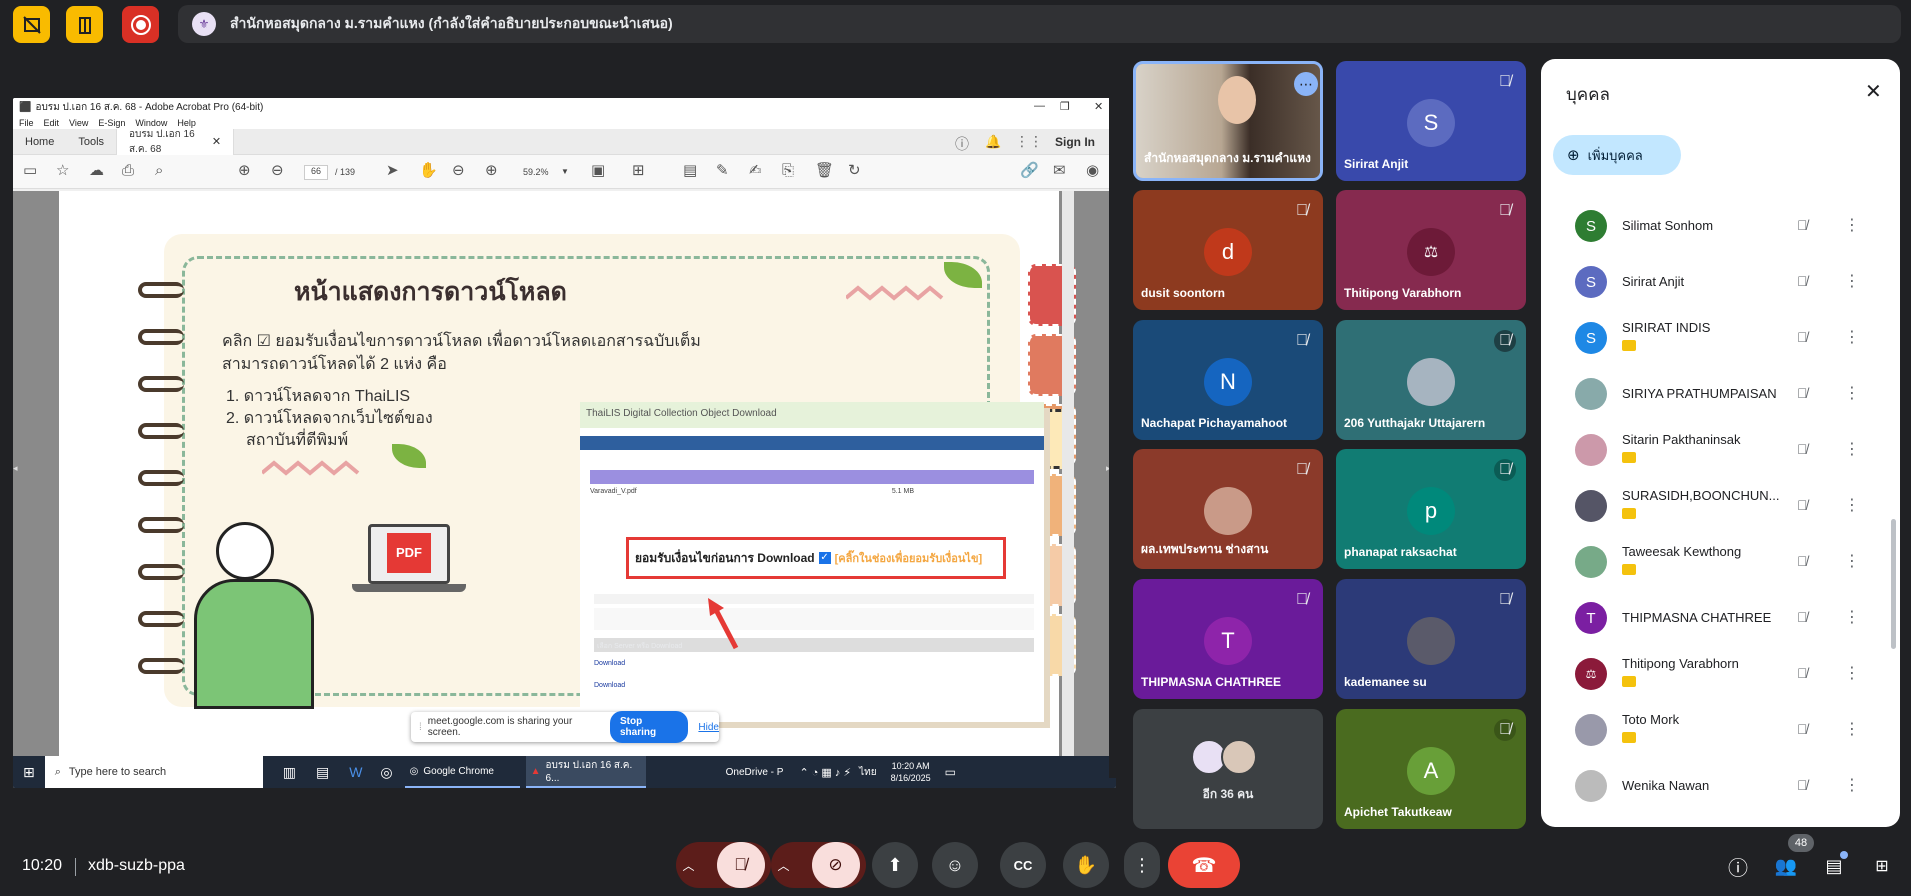 Image resolution: width=1911 pixels, height=896 pixels. What do you see at coordinates (386, 772) in the screenshot?
I see `chrome-icon: ◎` at bounding box center [386, 772].